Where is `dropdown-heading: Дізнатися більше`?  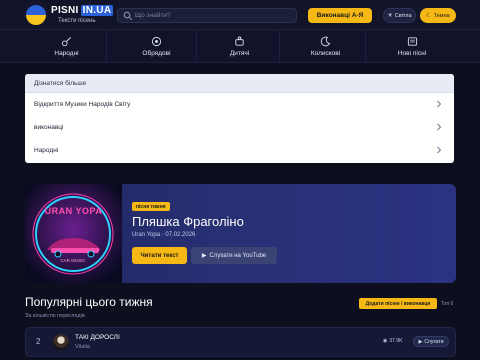 dropdown-heading: Дізнатися більше is located at coordinates (239, 83).